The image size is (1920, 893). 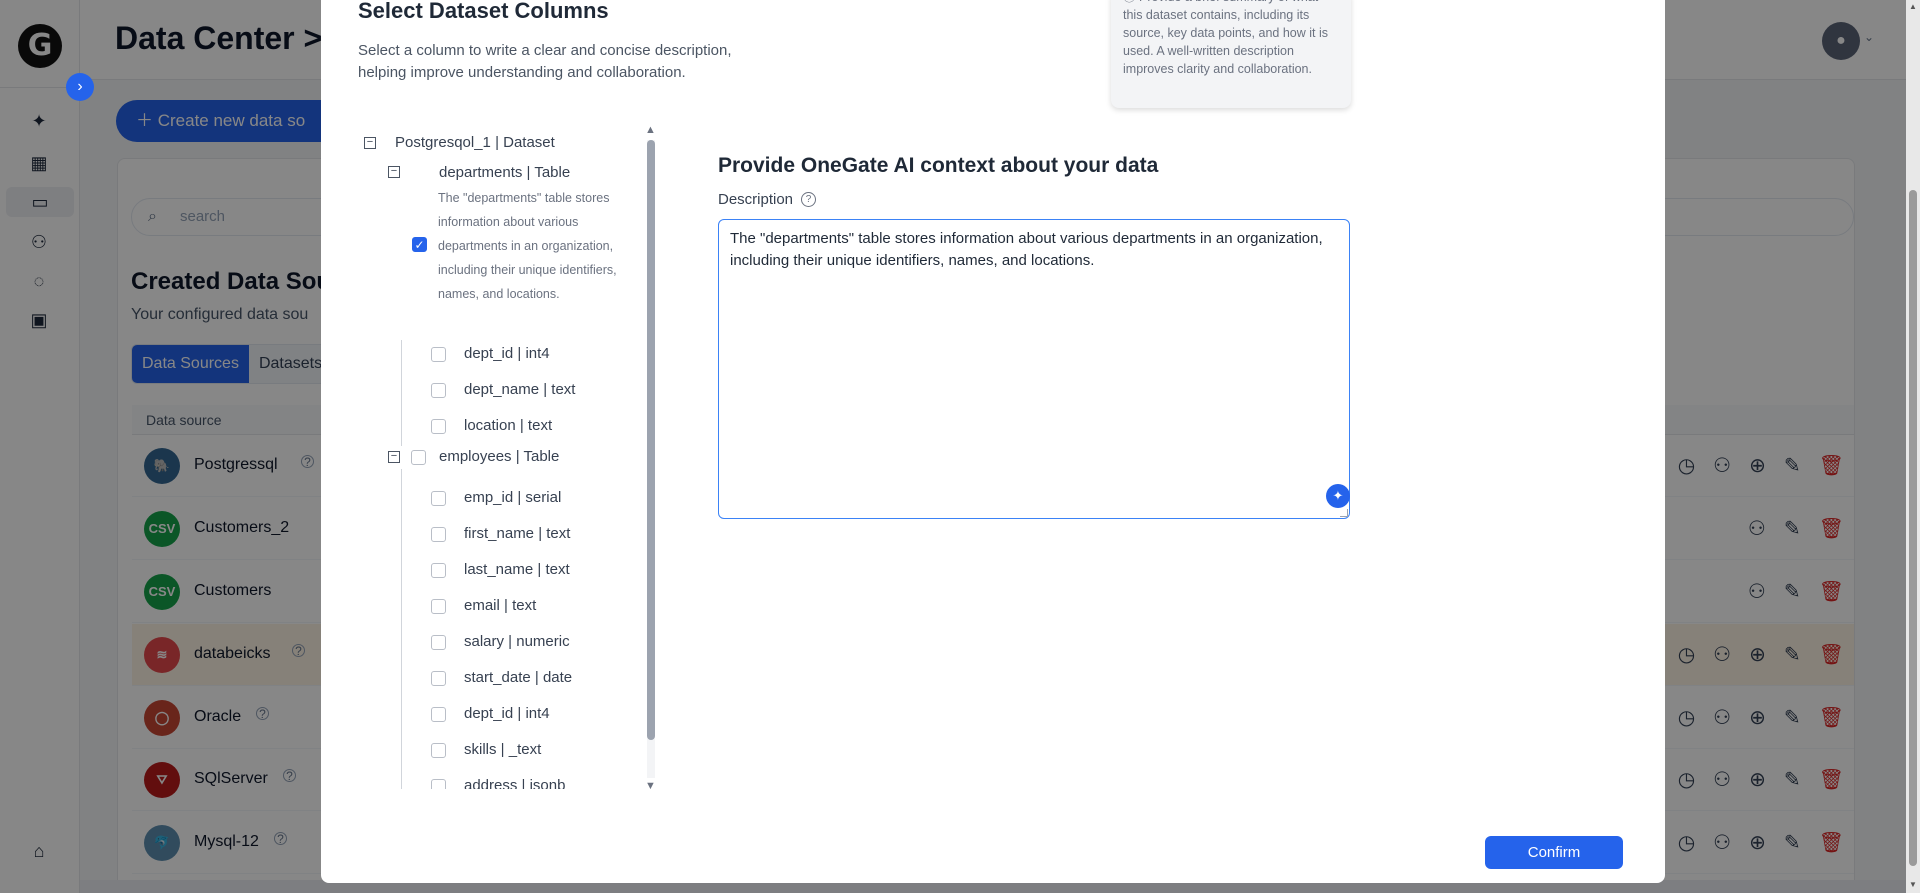 I want to click on column-label: address | jsonb, so click(x=514, y=783).